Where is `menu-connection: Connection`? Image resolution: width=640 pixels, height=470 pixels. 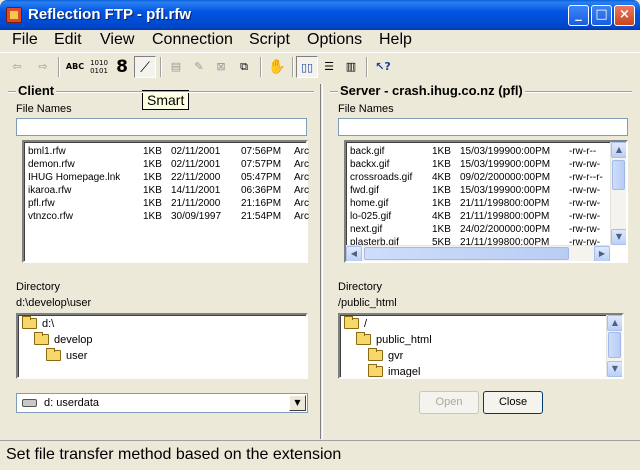 menu-connection: Connection is located at coordinates (192, 40).